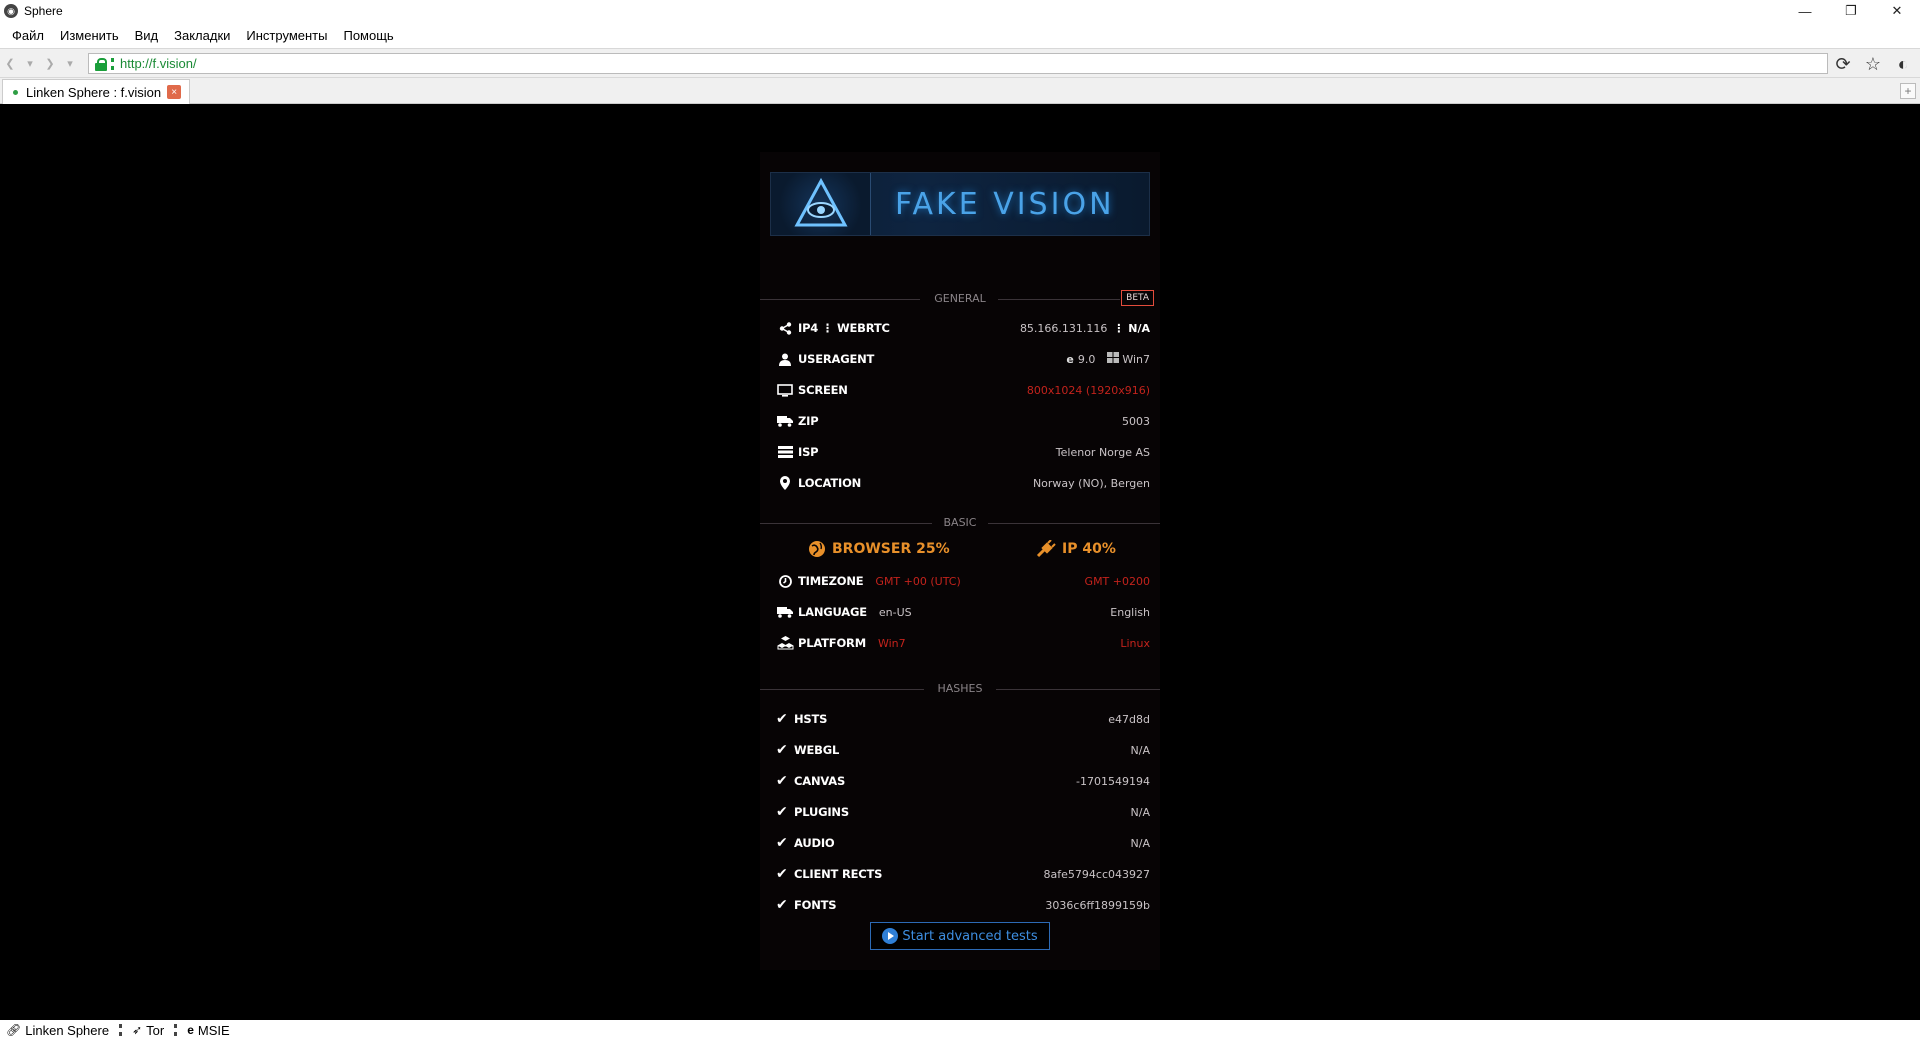  I want to click on banner-title: FAKE VISION, so click(1005, 204).